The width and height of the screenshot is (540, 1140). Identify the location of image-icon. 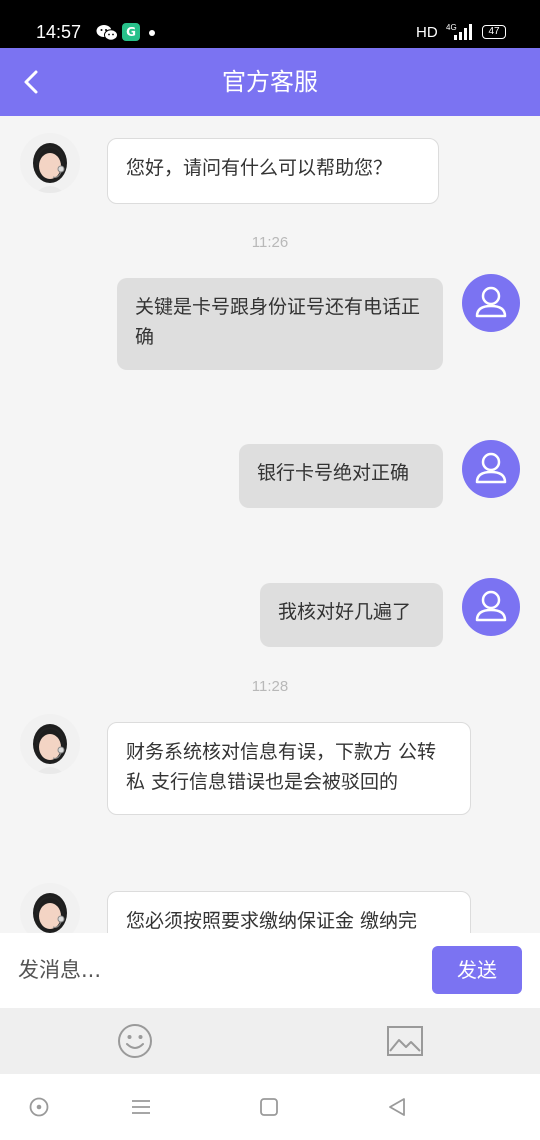
(405, 1041).